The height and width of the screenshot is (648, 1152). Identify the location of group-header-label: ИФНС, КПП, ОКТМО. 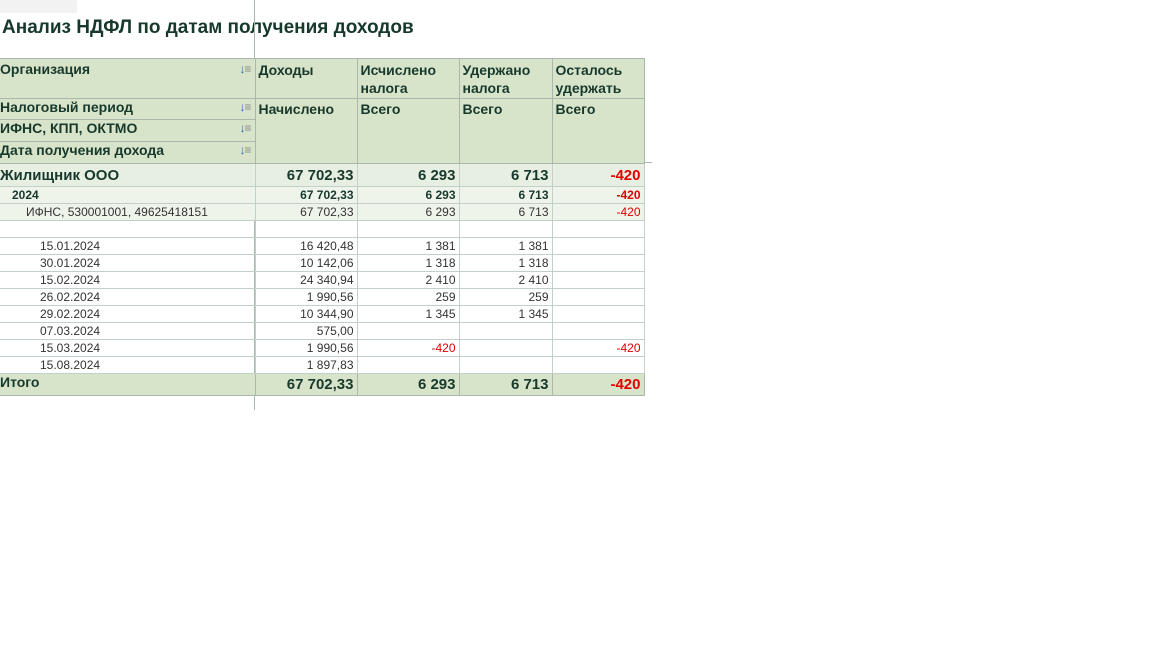
(69, 128).